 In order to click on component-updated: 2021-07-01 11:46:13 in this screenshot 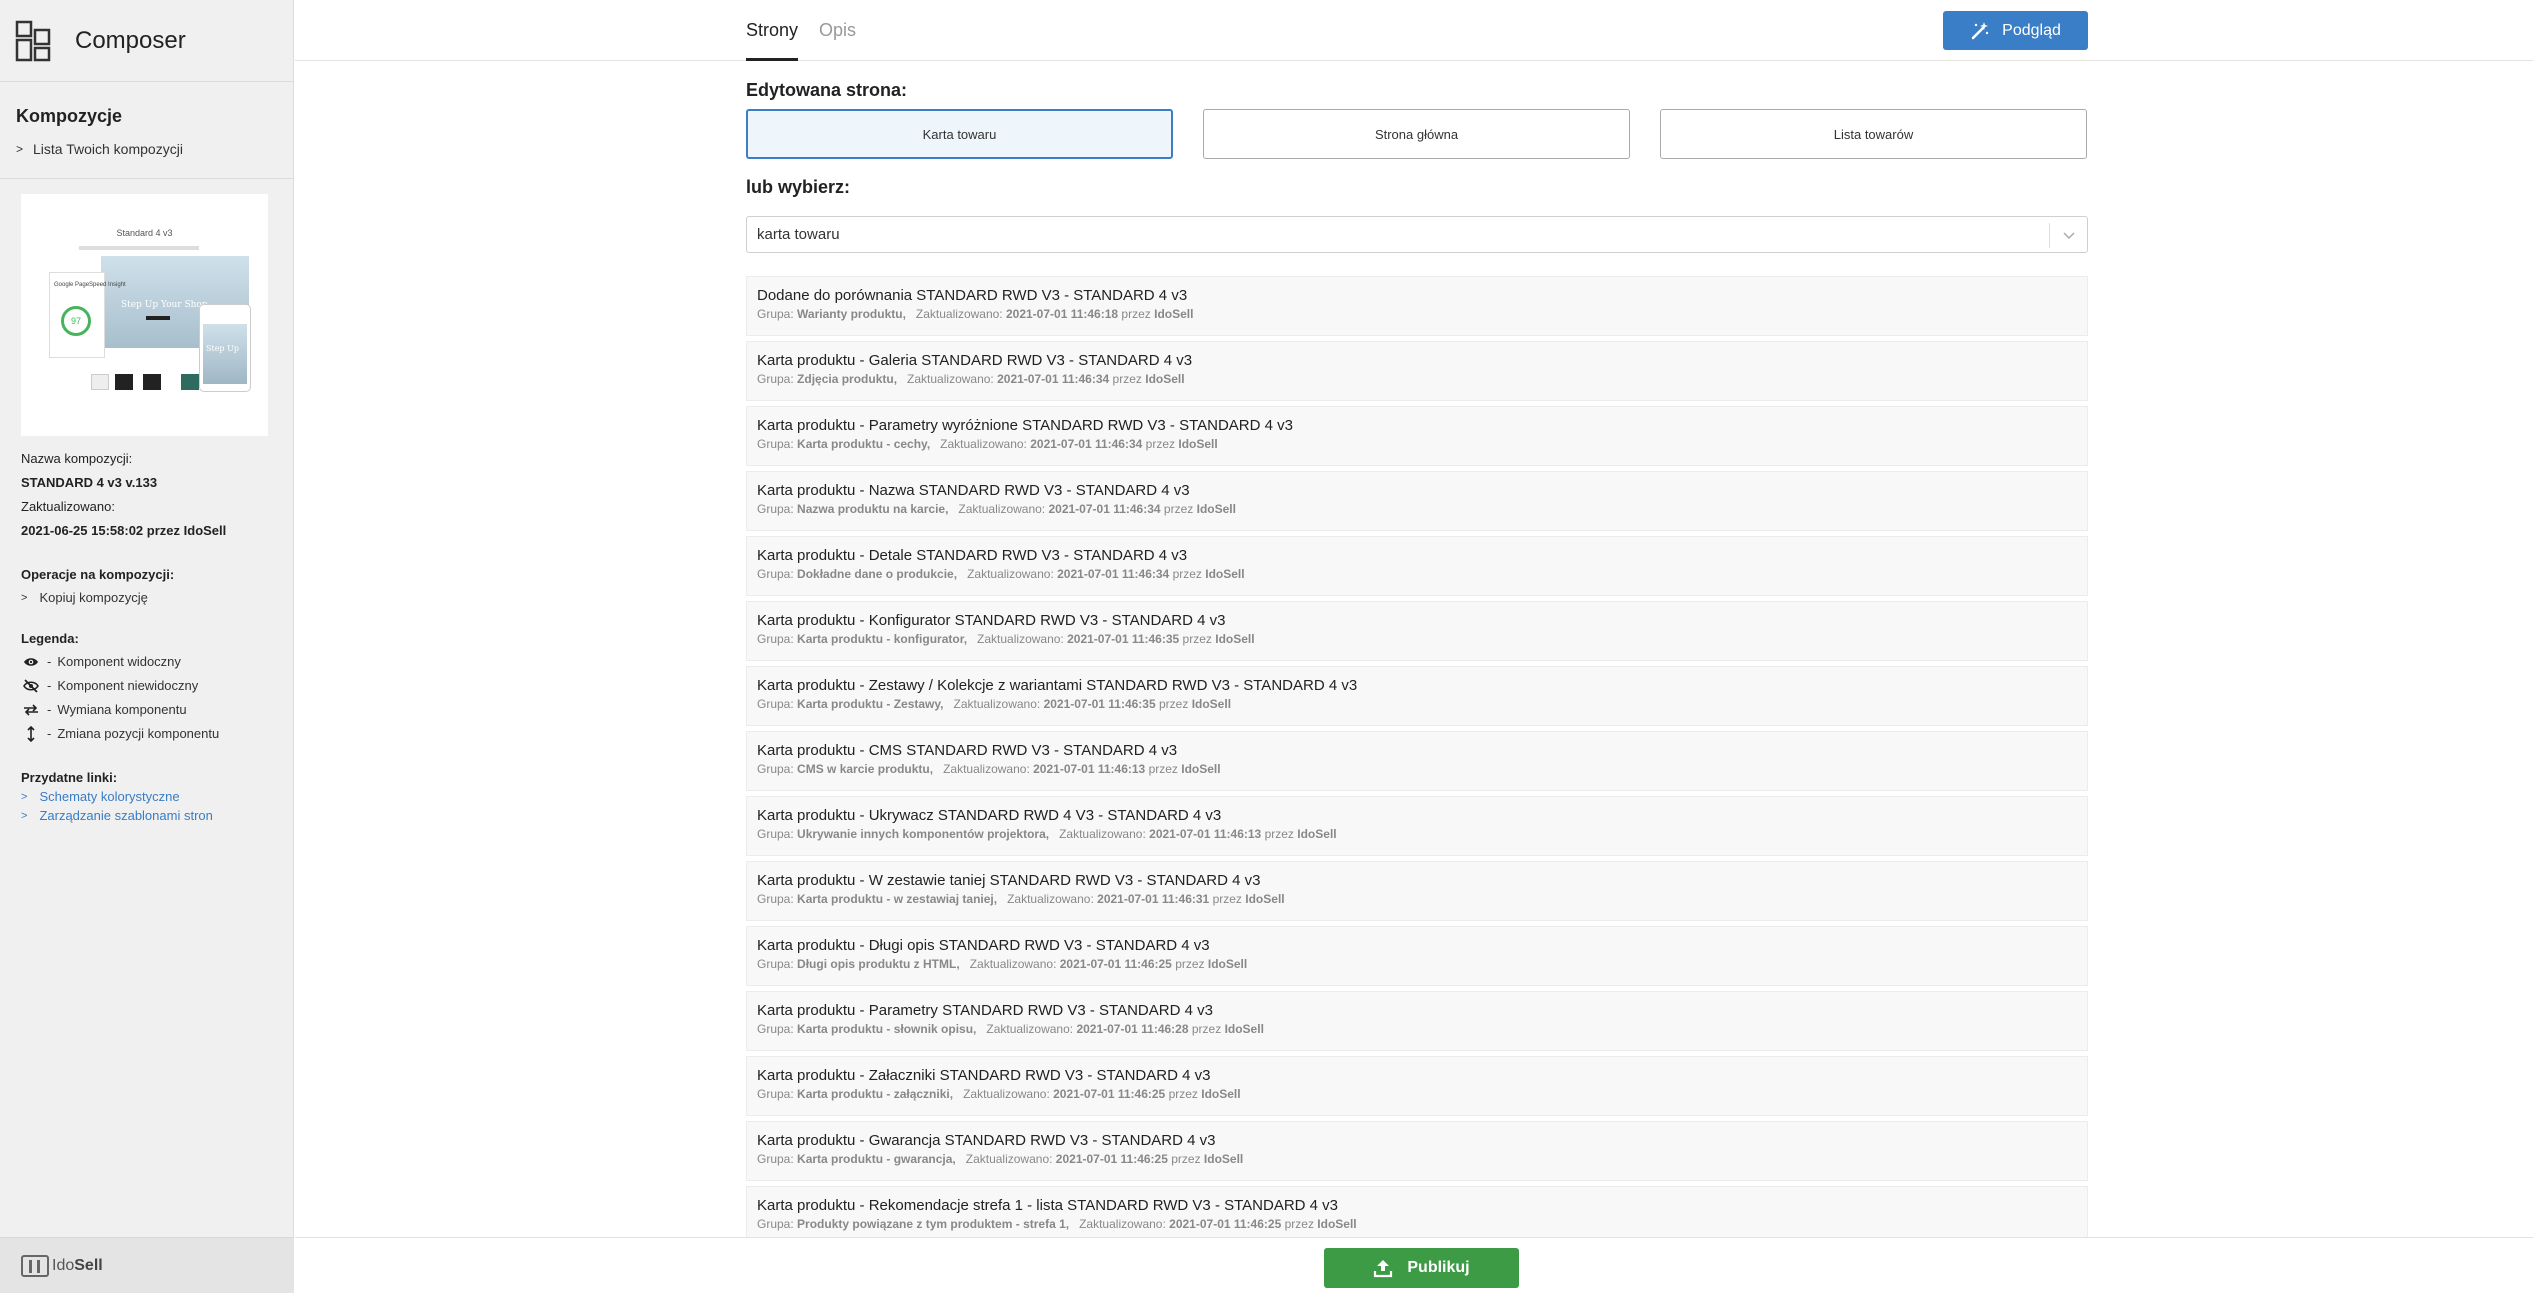, I will do `click(1089, 769)`.